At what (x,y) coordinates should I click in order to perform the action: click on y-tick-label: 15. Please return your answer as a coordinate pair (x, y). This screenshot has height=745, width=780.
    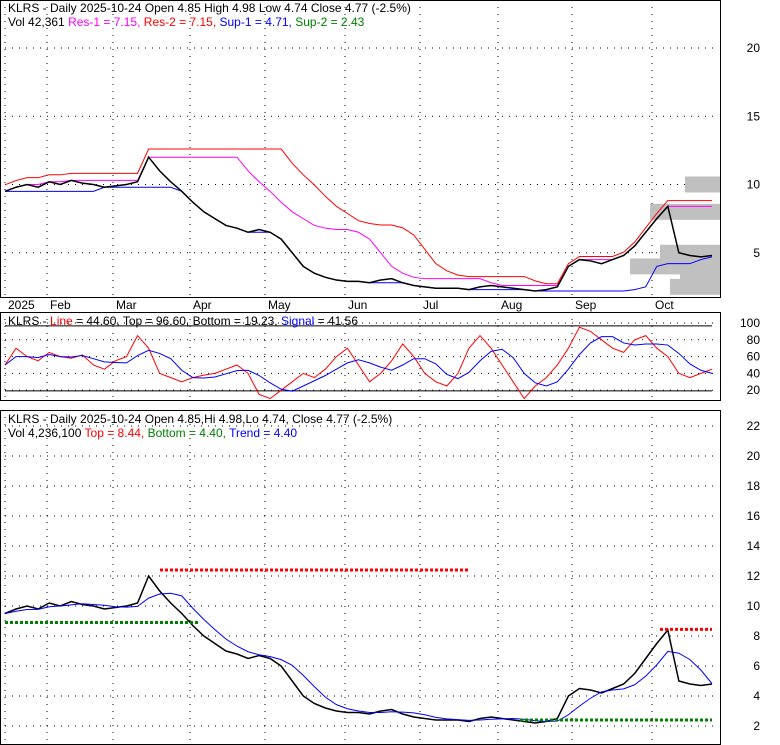
    Looking at the image, I should click on (754, 116).